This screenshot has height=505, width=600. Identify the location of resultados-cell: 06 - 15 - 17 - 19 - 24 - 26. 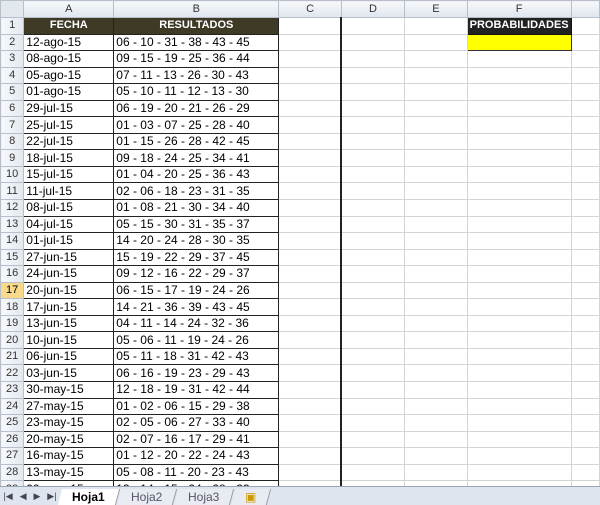
(196, 290).